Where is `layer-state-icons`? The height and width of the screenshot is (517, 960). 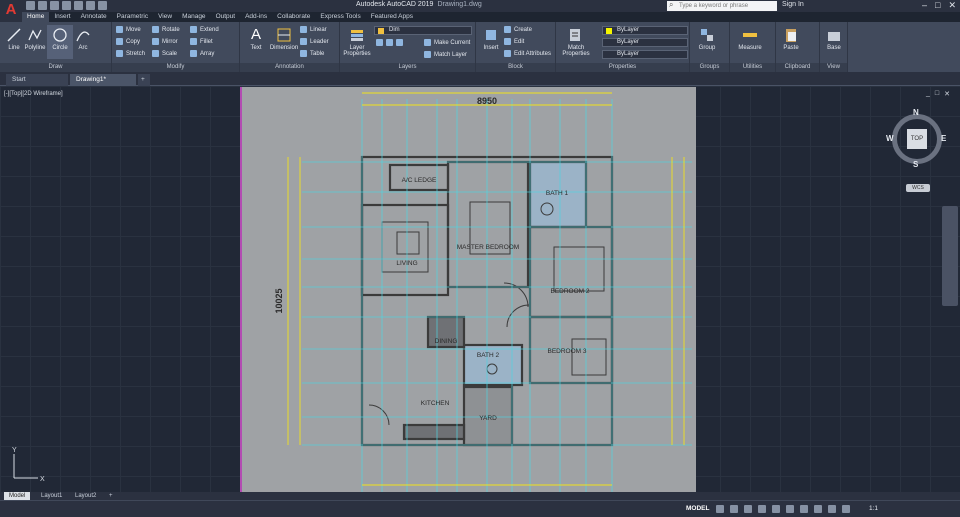
layer-state-icons is located at coordinates (391, 43).